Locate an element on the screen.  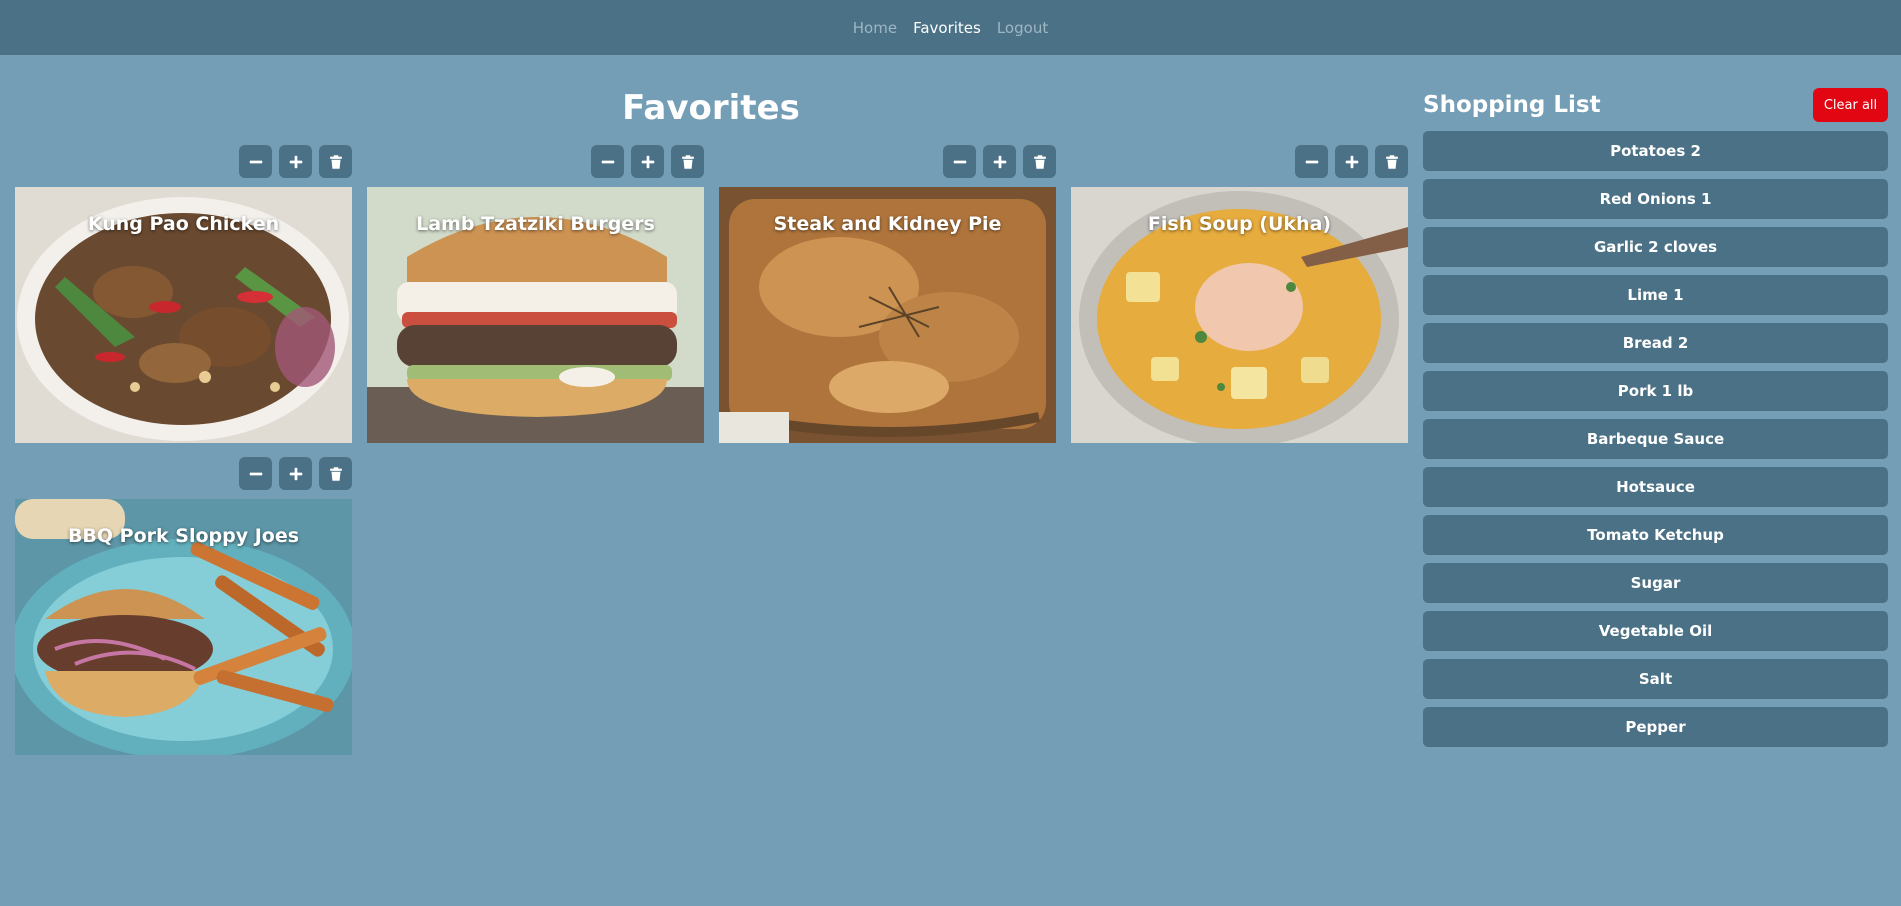
clear-all-button: Clear all is located at coordinates (1850, 105).